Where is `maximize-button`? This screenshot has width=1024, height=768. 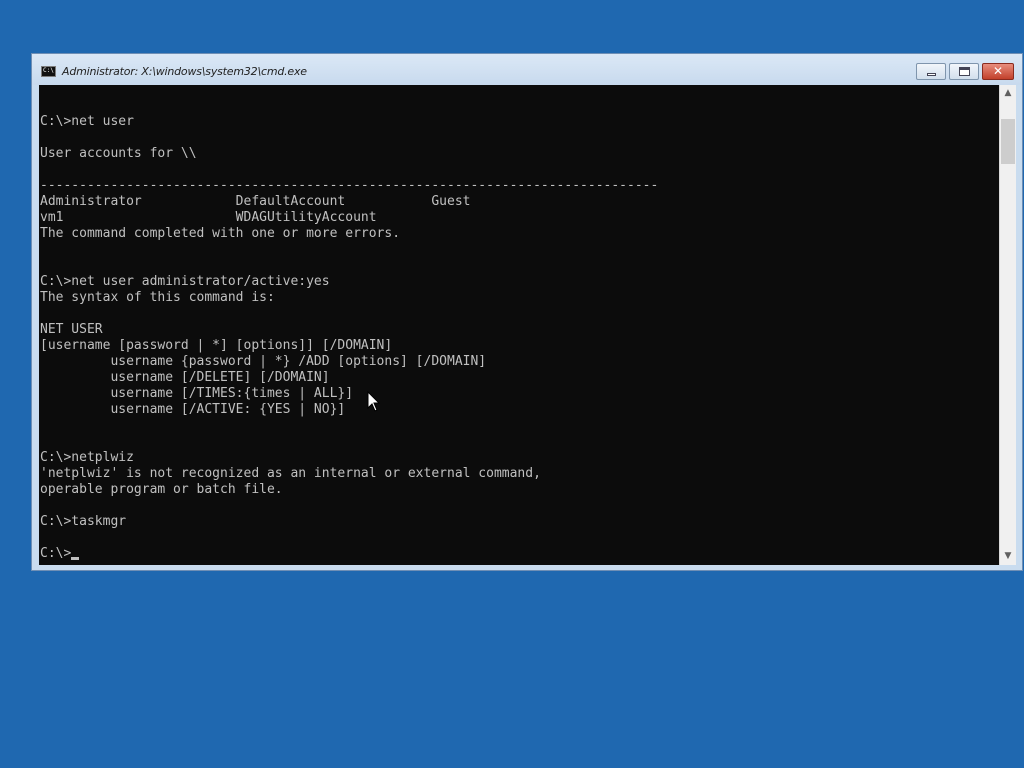
maximize-button is located at coordinates (964, 71).